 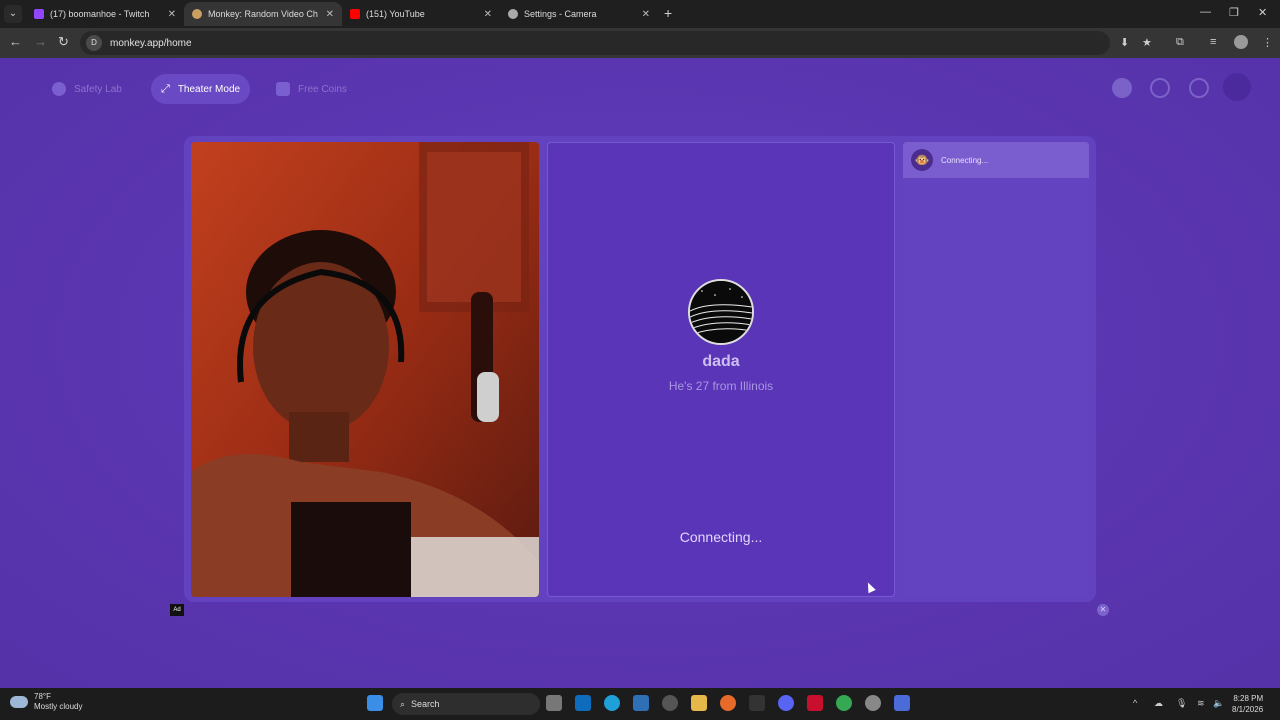 What do you see at coordinates (922, 160) in the screenshot?
I see `monkey-icon: 🐵` at bounding box center [922, 160].